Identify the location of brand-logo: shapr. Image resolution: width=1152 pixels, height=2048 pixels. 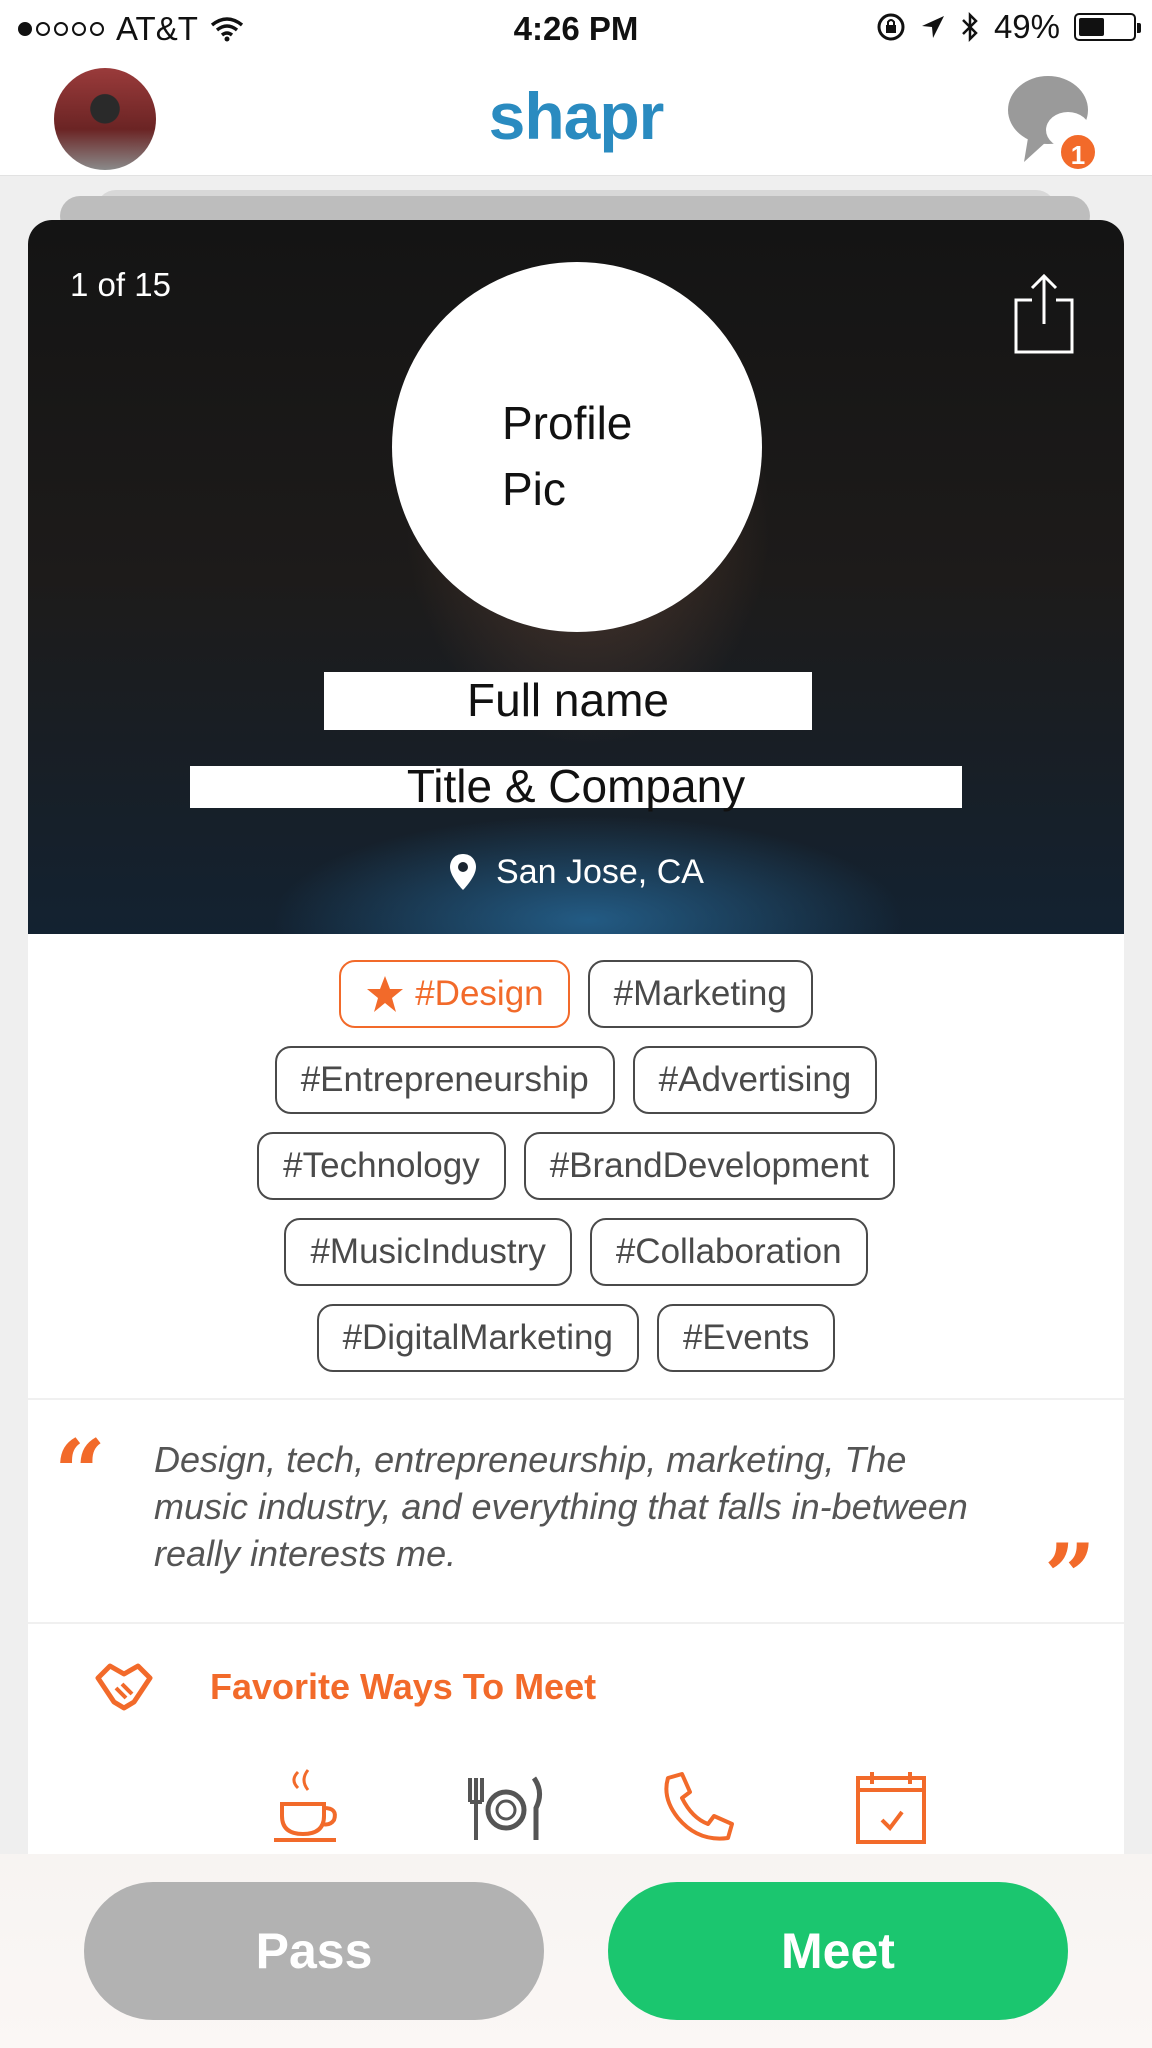
(576, 116).